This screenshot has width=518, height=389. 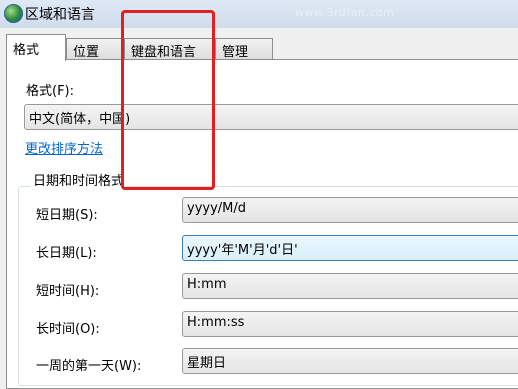 I want to click on window-title: 区域和语言, so click(x=60, y=15).